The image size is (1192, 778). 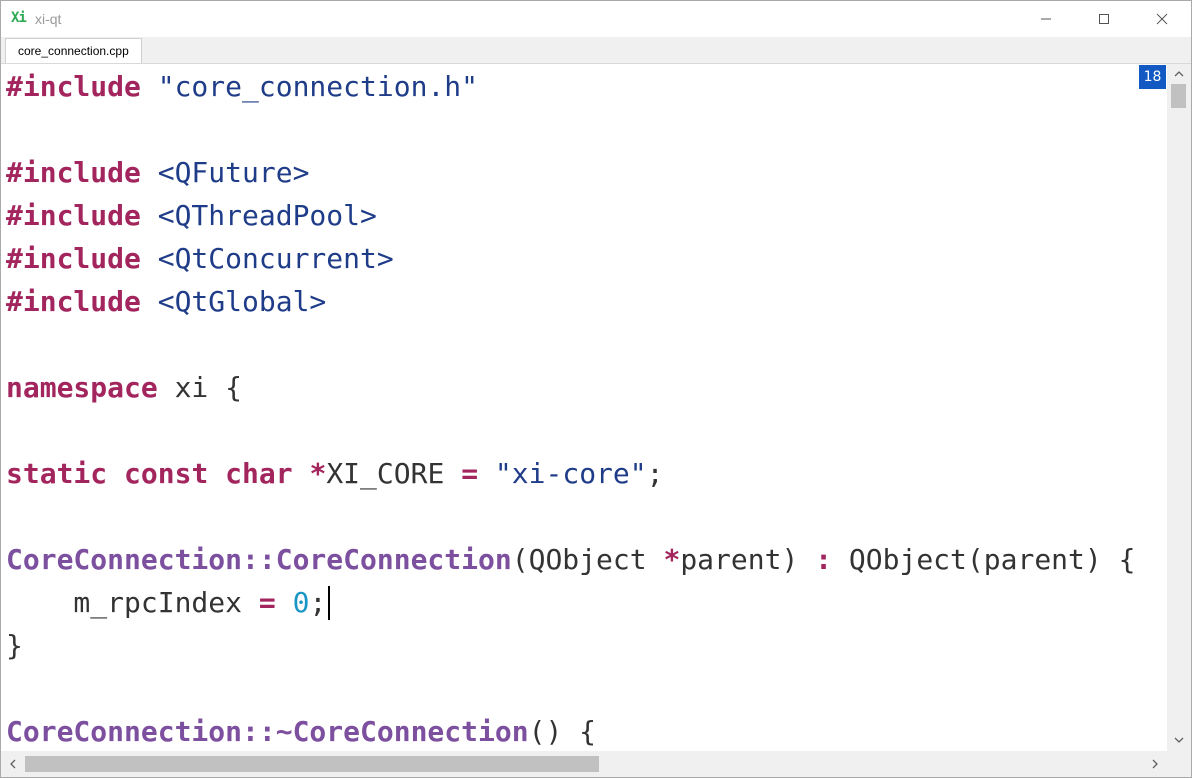 I want to click on code-line-3: #include <QFuture>, so click(x=157, y=173).